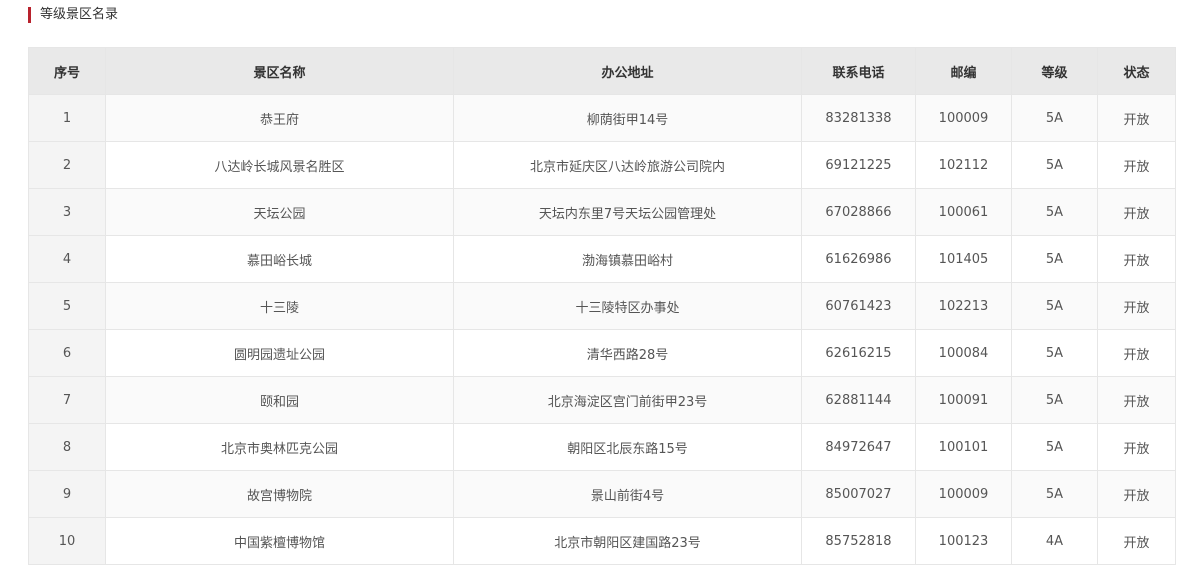  I want to click on table-row: 5 十三陵 十三陵特区办事处 60761423 102213 5A 开放, so click(602, 306).